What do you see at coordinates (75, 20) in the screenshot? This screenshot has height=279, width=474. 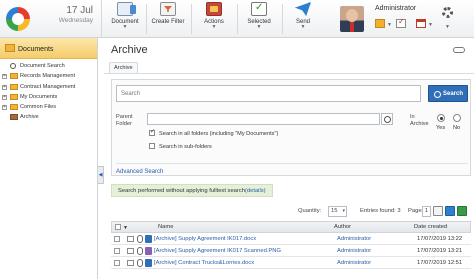 I see `date-weekday: Wednesday` at bounding box center [75, 20].